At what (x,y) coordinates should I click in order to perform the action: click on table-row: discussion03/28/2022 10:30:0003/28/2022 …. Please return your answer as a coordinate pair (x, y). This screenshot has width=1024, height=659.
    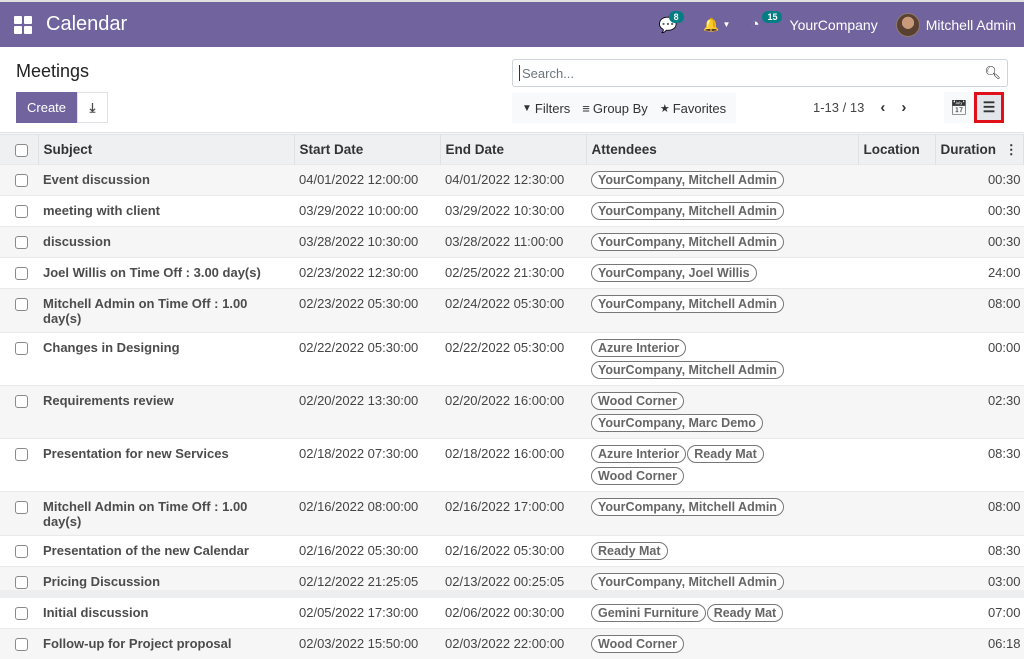
    Looking at the image, I should click on (512, 242).